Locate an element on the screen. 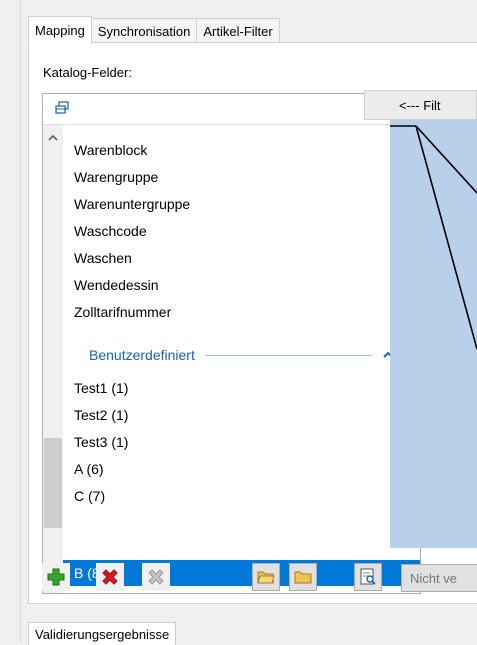 This screenshot has height=645, width=477. folder-open-button is located at coordinates (266, 577).